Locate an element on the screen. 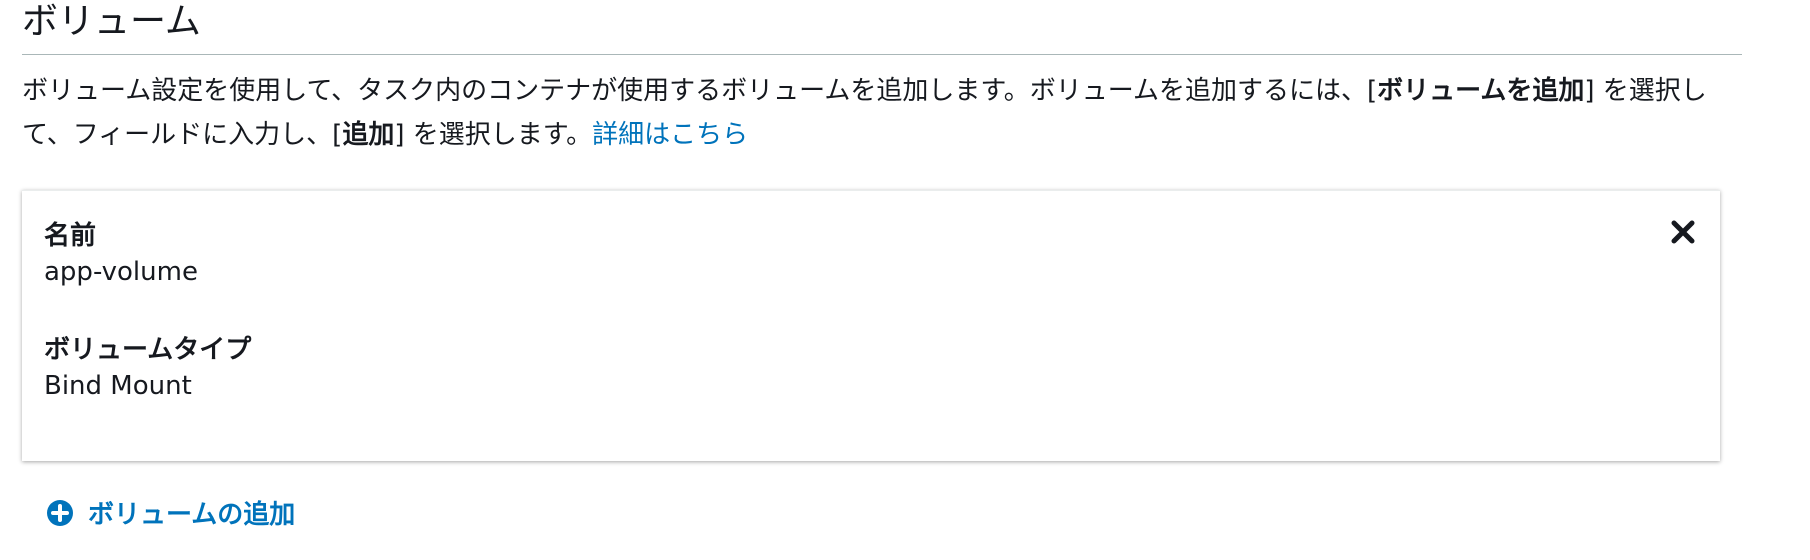  add-volume-label: ボリュームの追加 is located at coordinates (192, 515).